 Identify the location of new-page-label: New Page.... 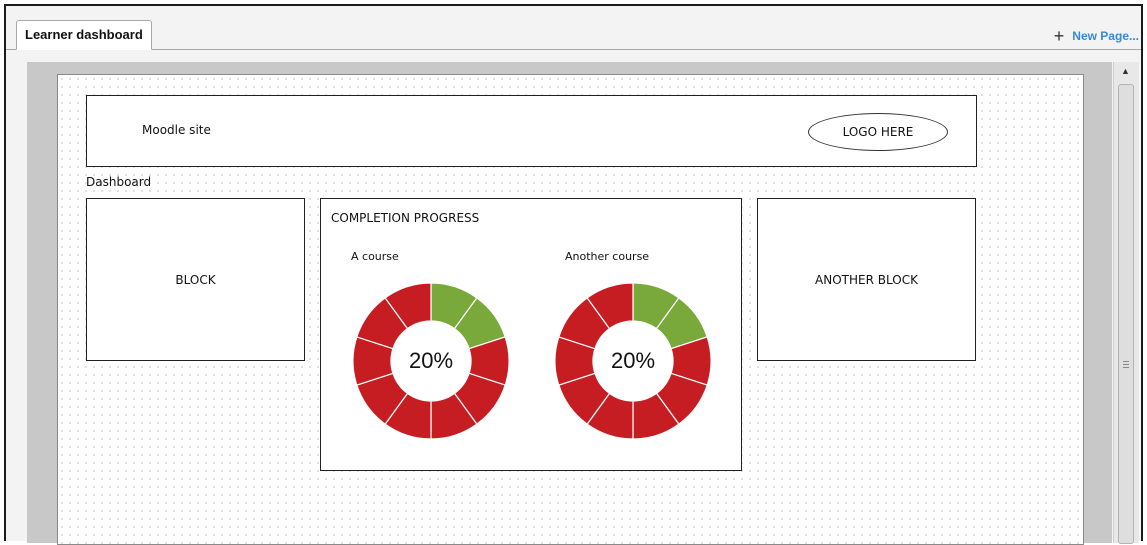
(1105, 36).